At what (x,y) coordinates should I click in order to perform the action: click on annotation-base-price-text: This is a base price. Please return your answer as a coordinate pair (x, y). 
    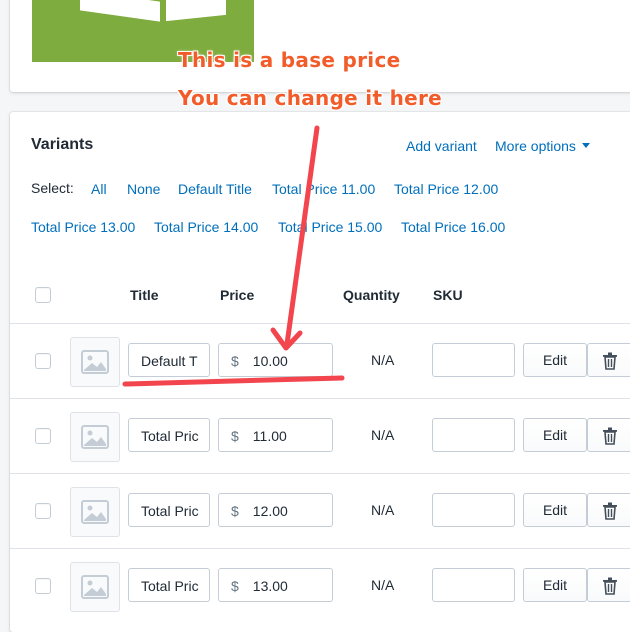
    Looking at the image, I should click on (289, 60).